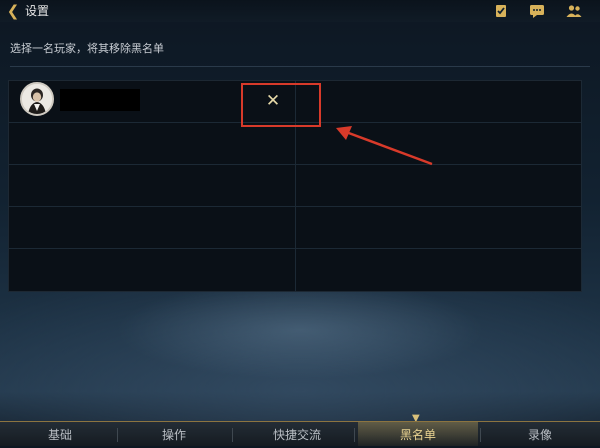  Describe the element at coordinates (540, 434) in the screenshot. I see `tab-replays: 录像` at that location.